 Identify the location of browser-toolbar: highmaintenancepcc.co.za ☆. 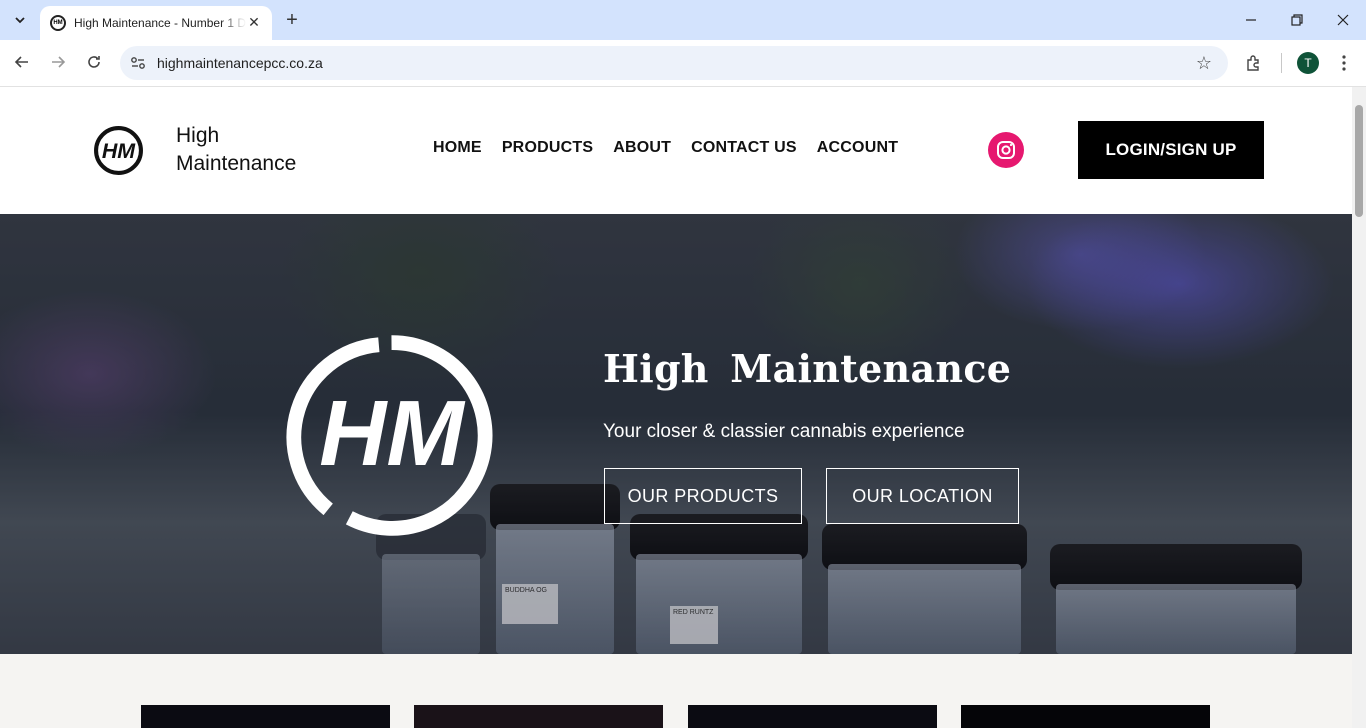
(683, 63).